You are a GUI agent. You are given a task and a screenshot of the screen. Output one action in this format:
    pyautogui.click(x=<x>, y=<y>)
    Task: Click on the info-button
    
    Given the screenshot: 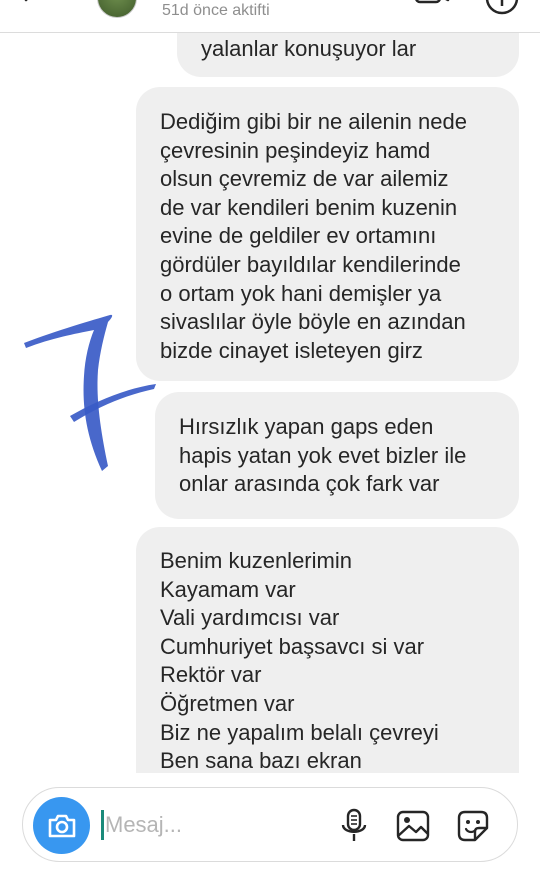 What is the action you would take?
    pyautogui.click(x=502, y=8)
    